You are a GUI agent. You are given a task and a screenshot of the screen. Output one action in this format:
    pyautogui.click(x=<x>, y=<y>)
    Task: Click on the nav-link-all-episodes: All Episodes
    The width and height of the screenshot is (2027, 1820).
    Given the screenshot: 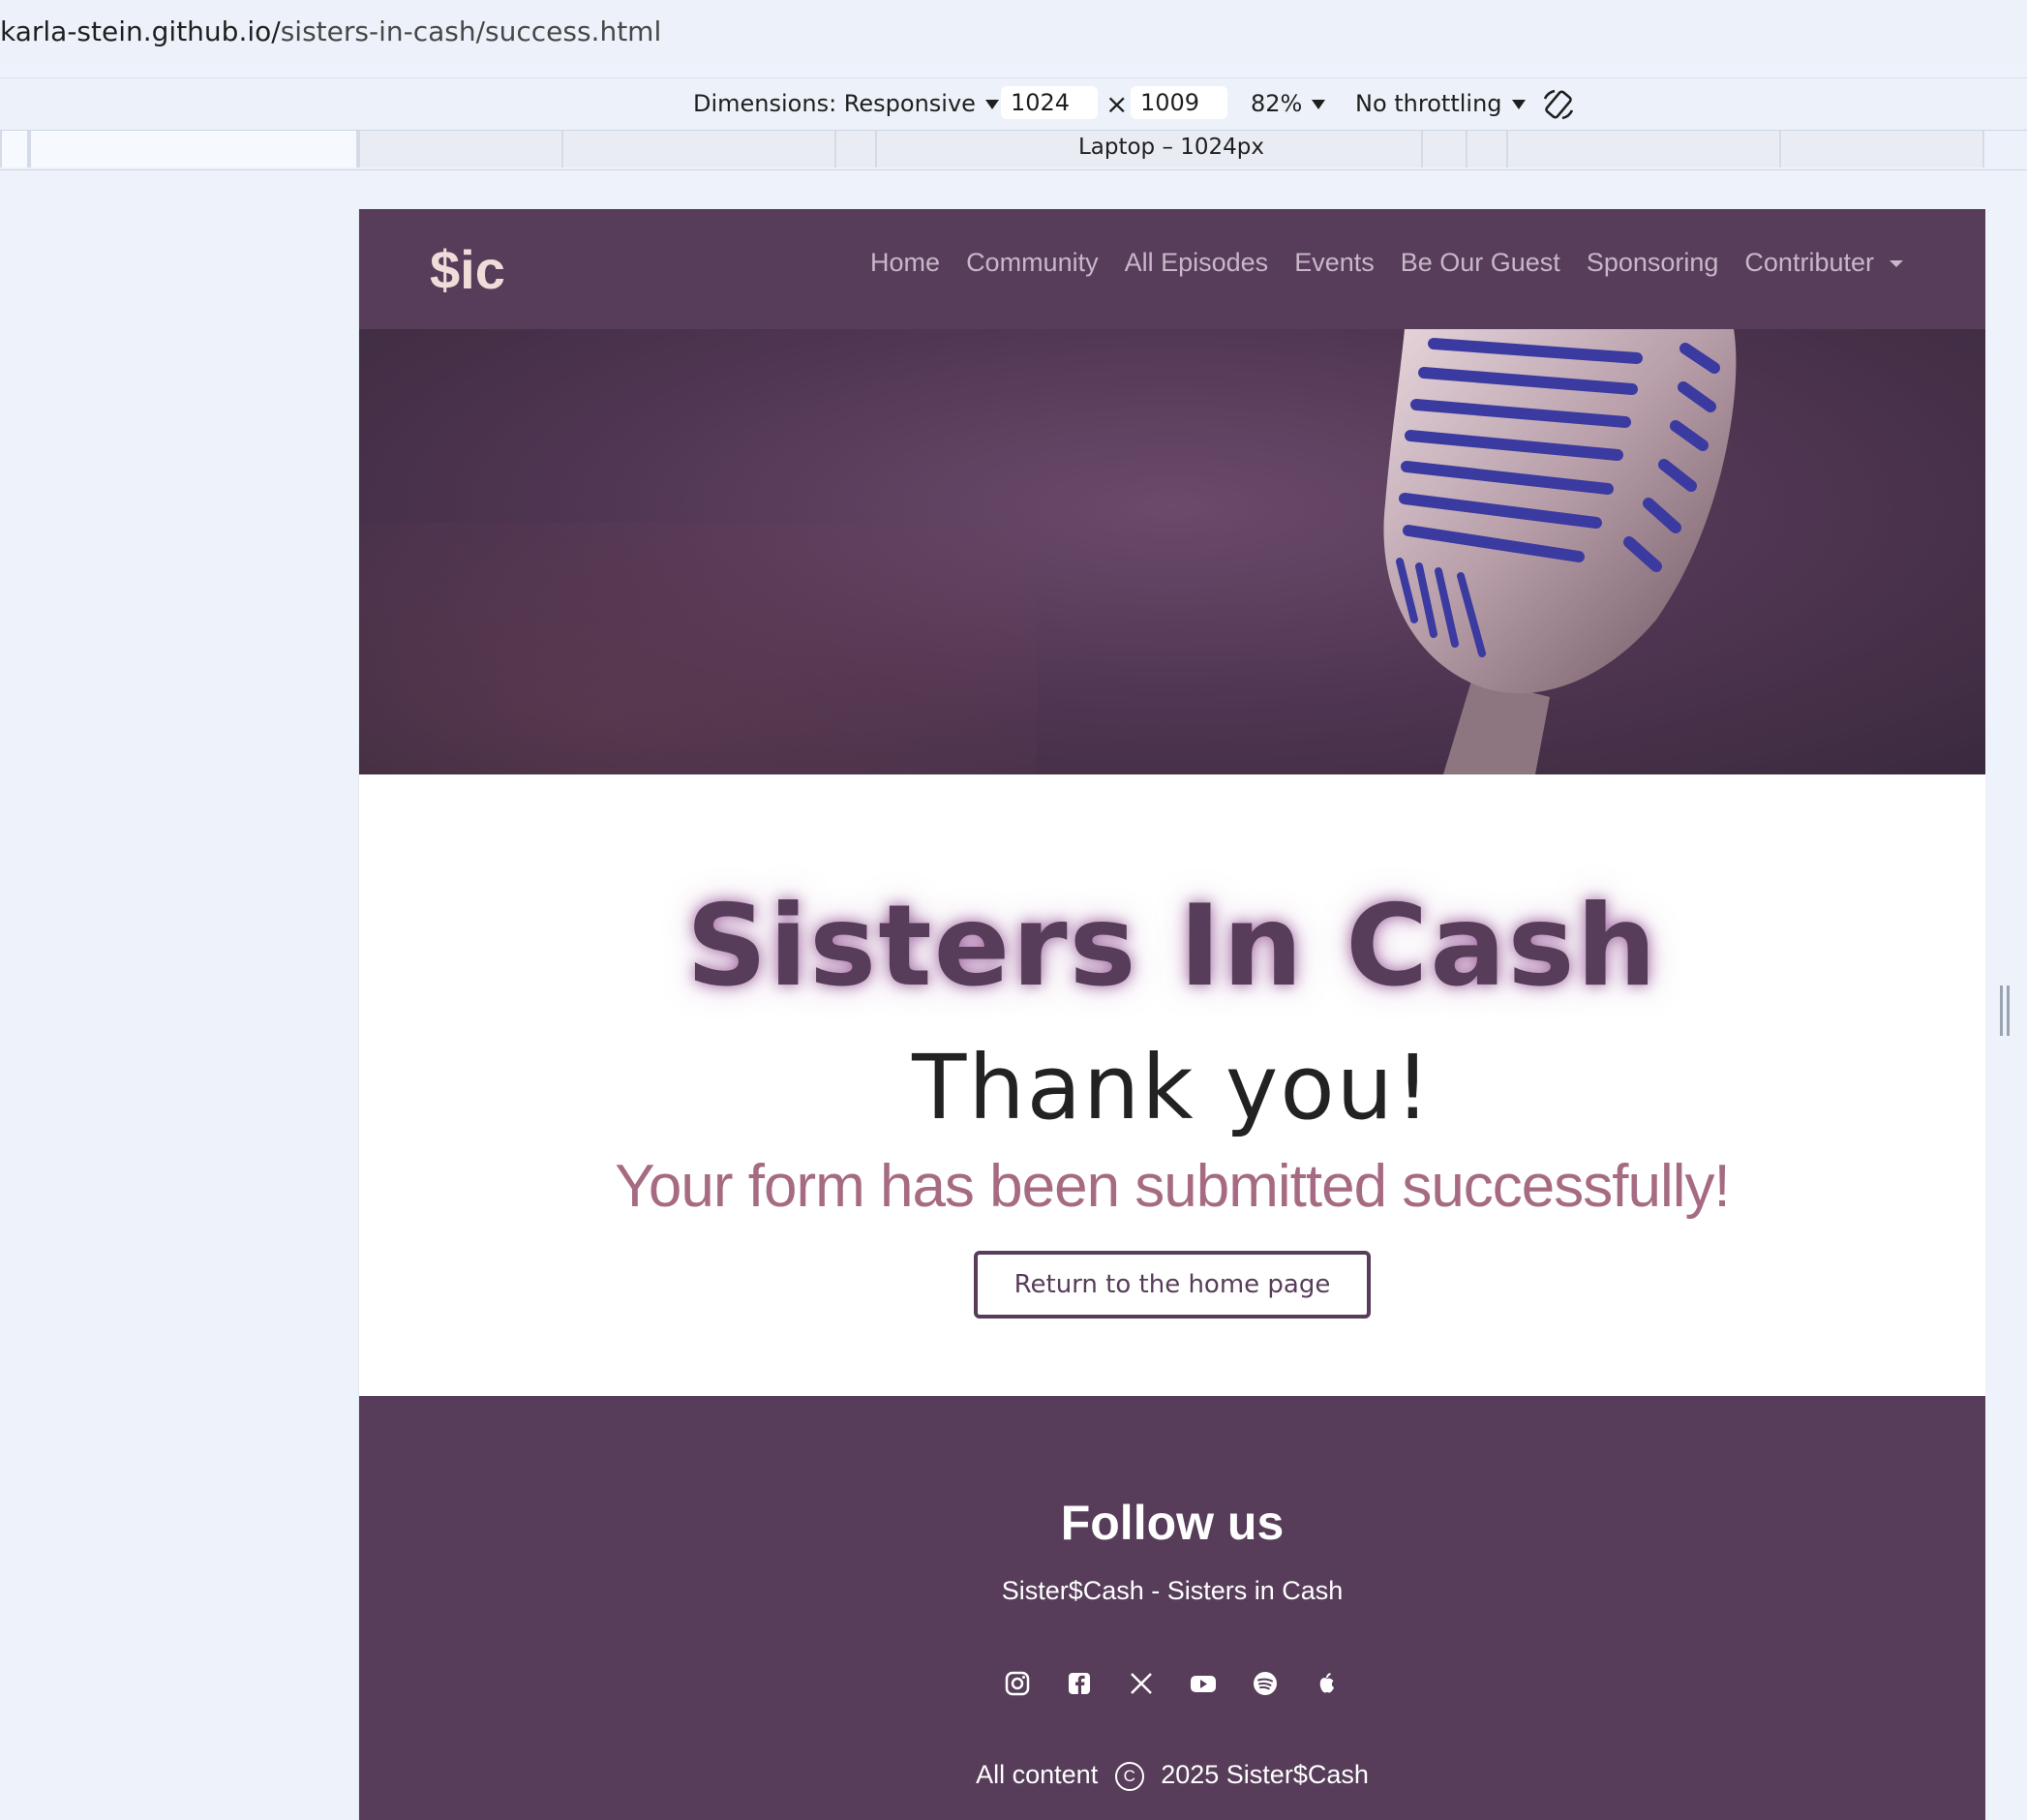 What is the action you would take?
    pyautogui.click(x=1197, y=263)
    